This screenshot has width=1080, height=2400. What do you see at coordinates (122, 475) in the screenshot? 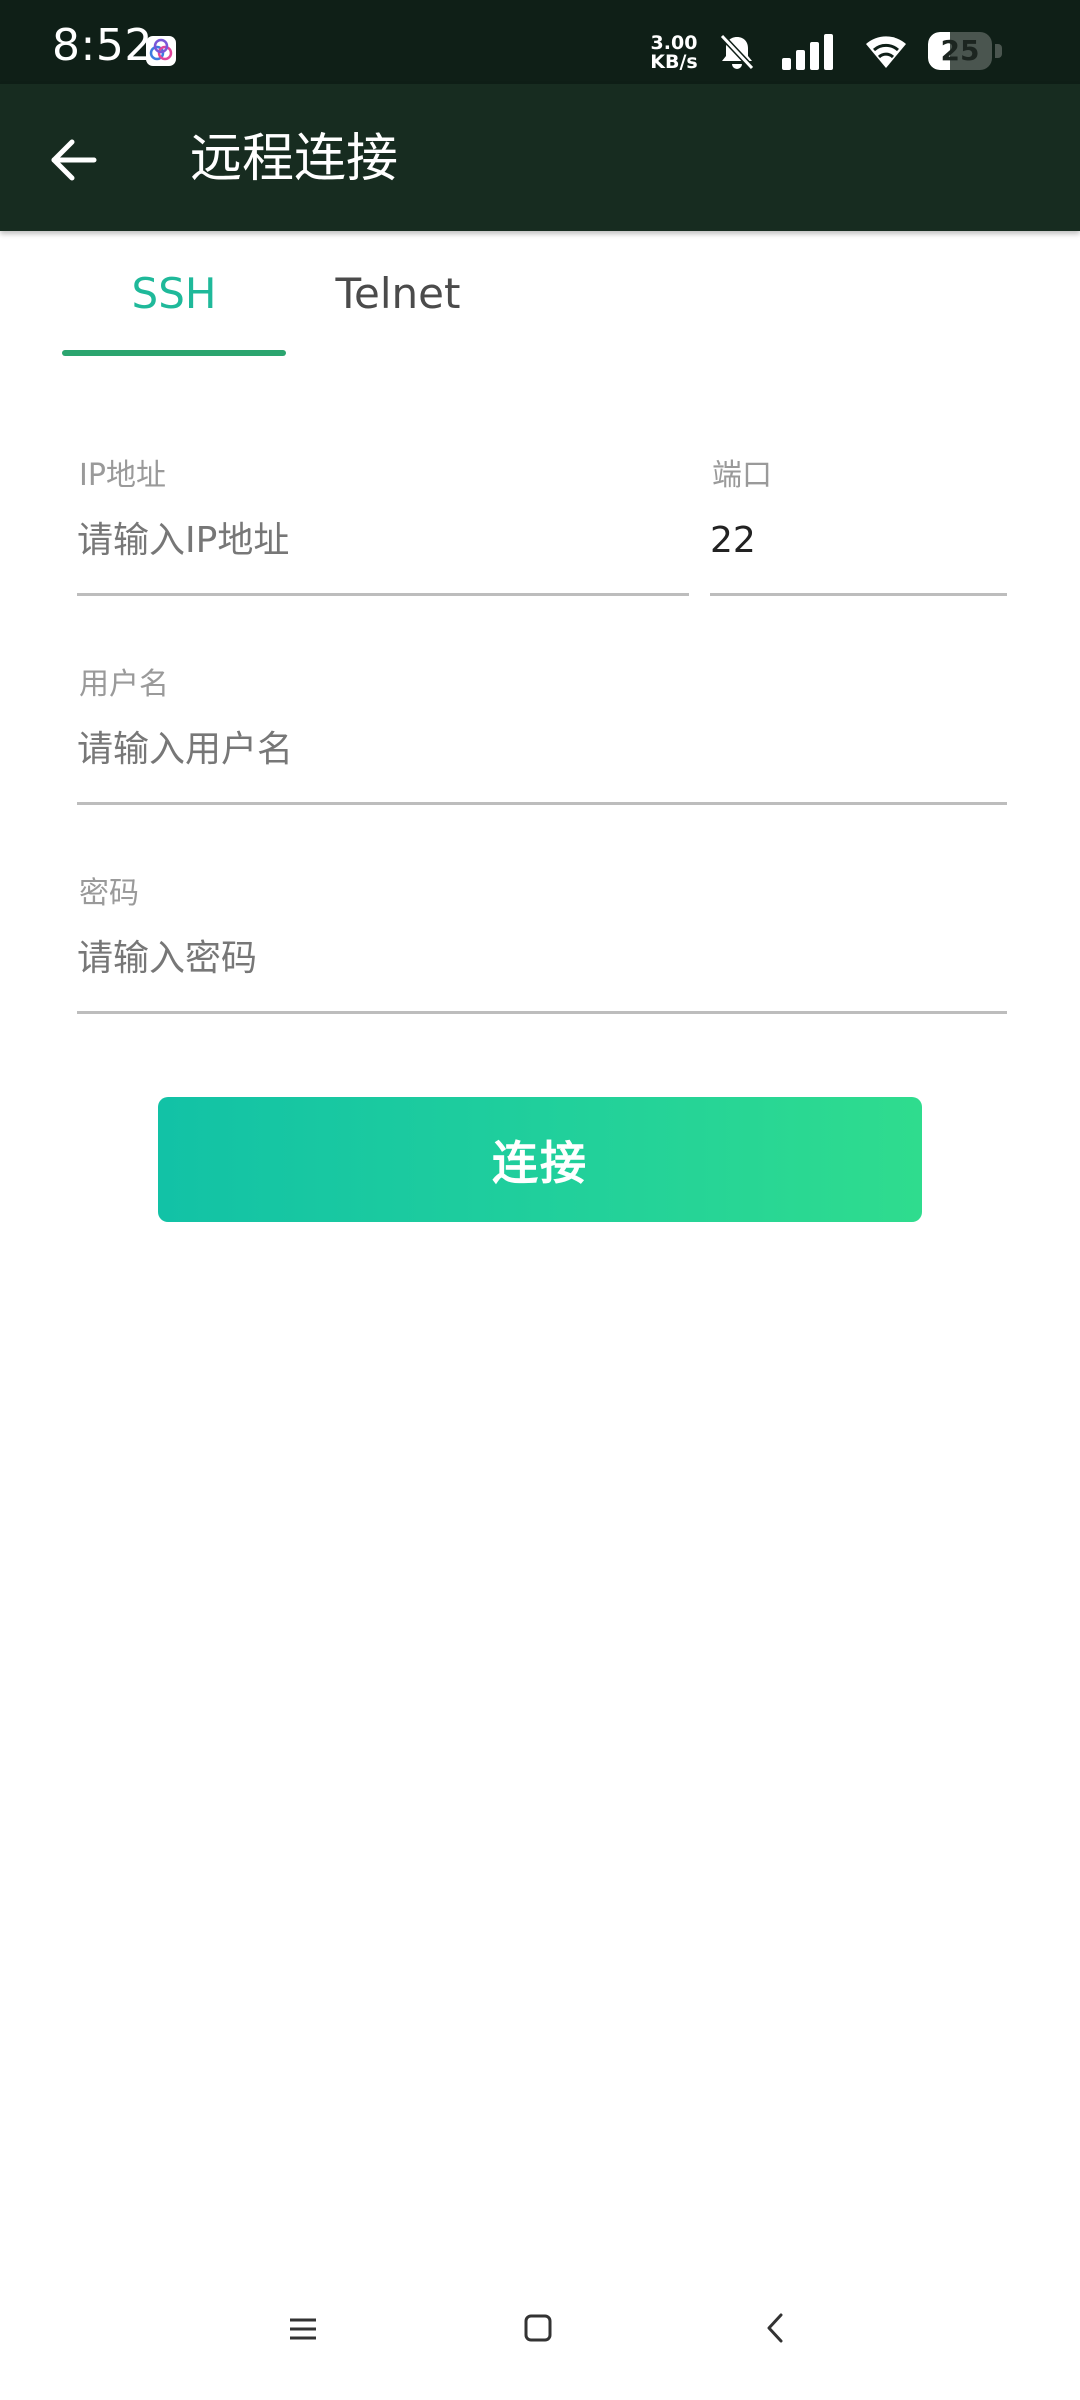
I see `ip-label: IP地址` at bounding box center [122, 475].